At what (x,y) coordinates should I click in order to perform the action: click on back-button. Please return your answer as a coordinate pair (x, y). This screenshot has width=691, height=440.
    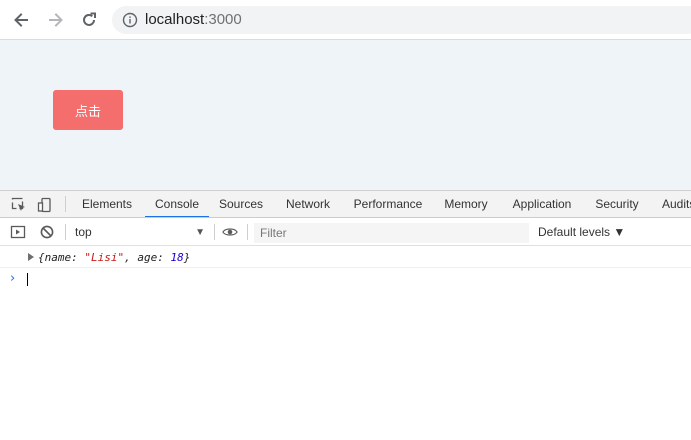
    Looking at the image, I should click on (21, 20).